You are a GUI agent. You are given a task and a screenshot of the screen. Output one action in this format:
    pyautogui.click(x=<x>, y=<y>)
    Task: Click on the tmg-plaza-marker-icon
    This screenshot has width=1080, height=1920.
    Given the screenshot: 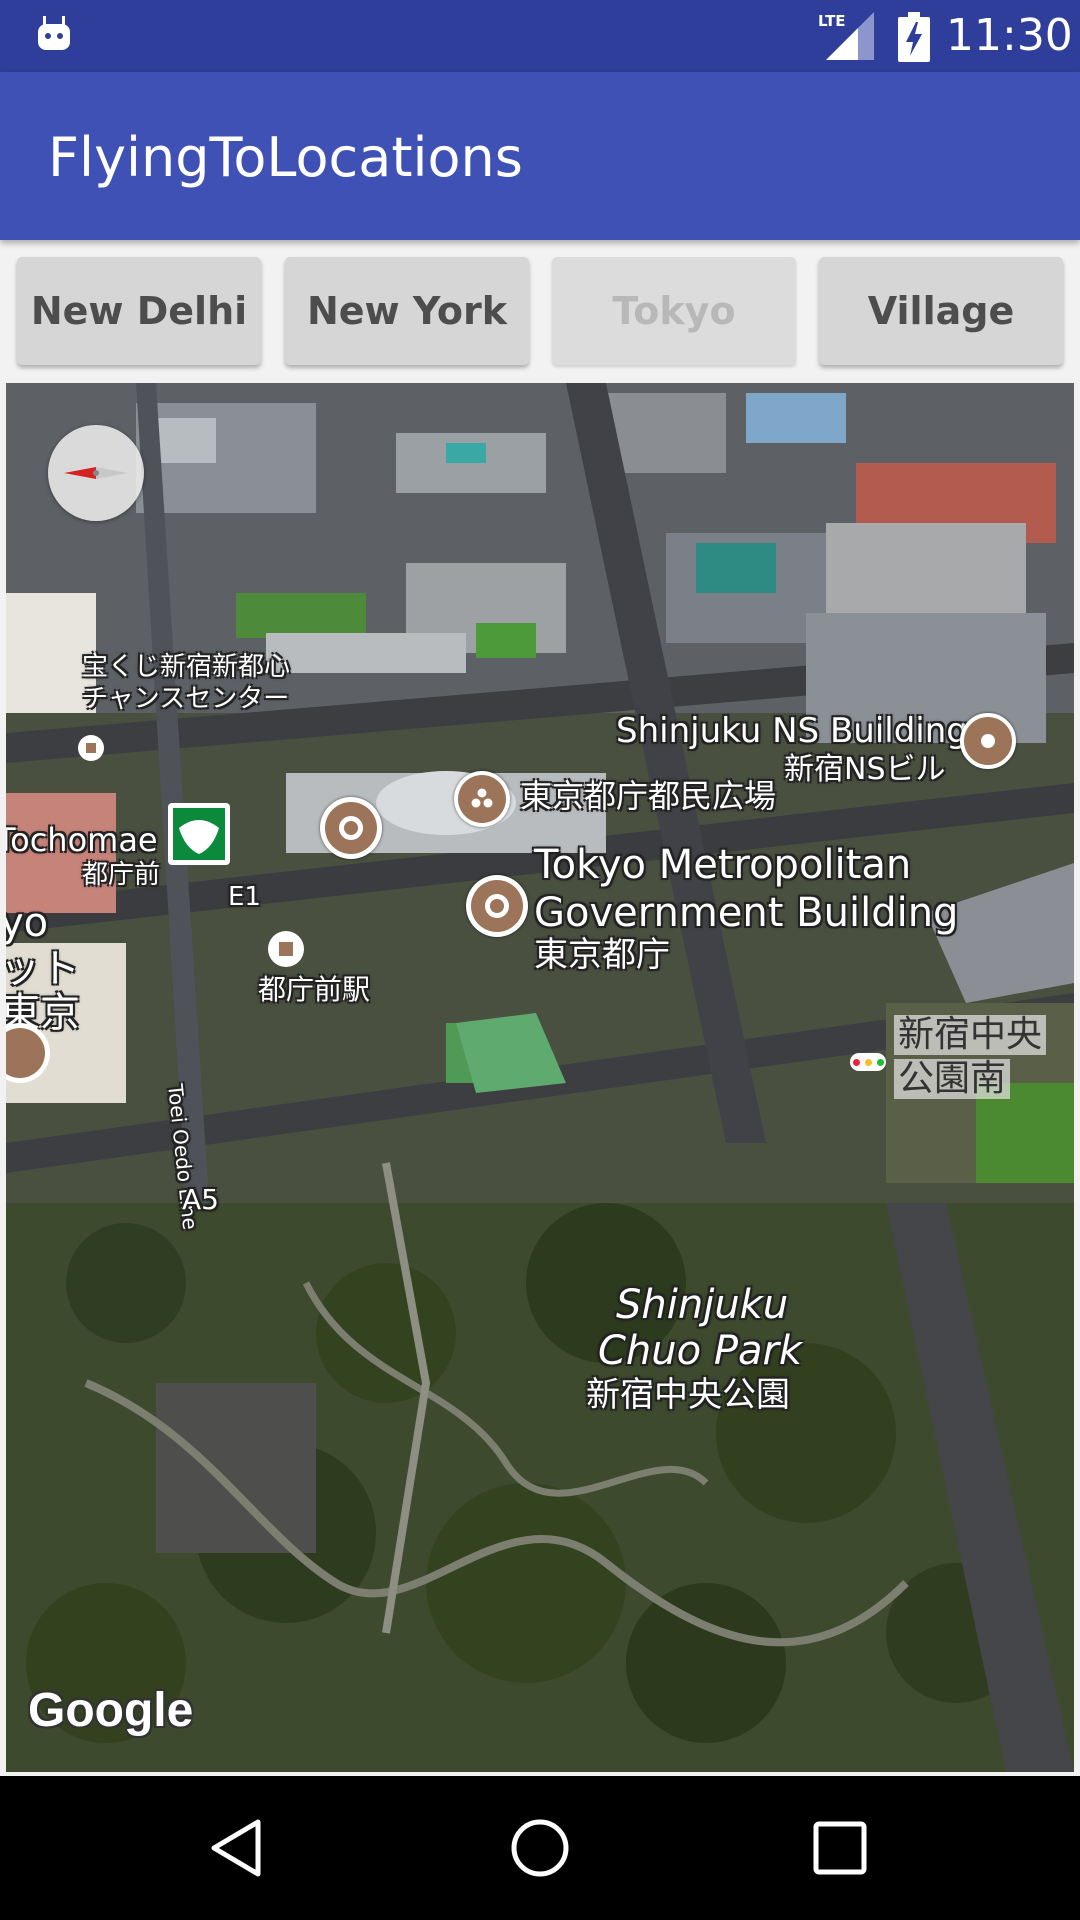 What is the action you would take?
    pyautogui.click(x=351, y=828)
    